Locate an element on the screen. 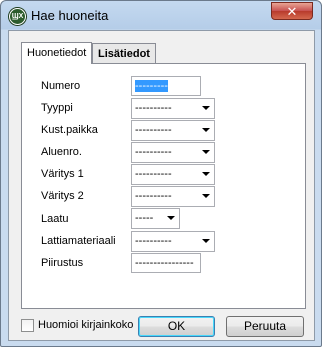 The height and width of the screenshot is (349, 324). laatu-label: Laatu is located at coordinates (55, 219).